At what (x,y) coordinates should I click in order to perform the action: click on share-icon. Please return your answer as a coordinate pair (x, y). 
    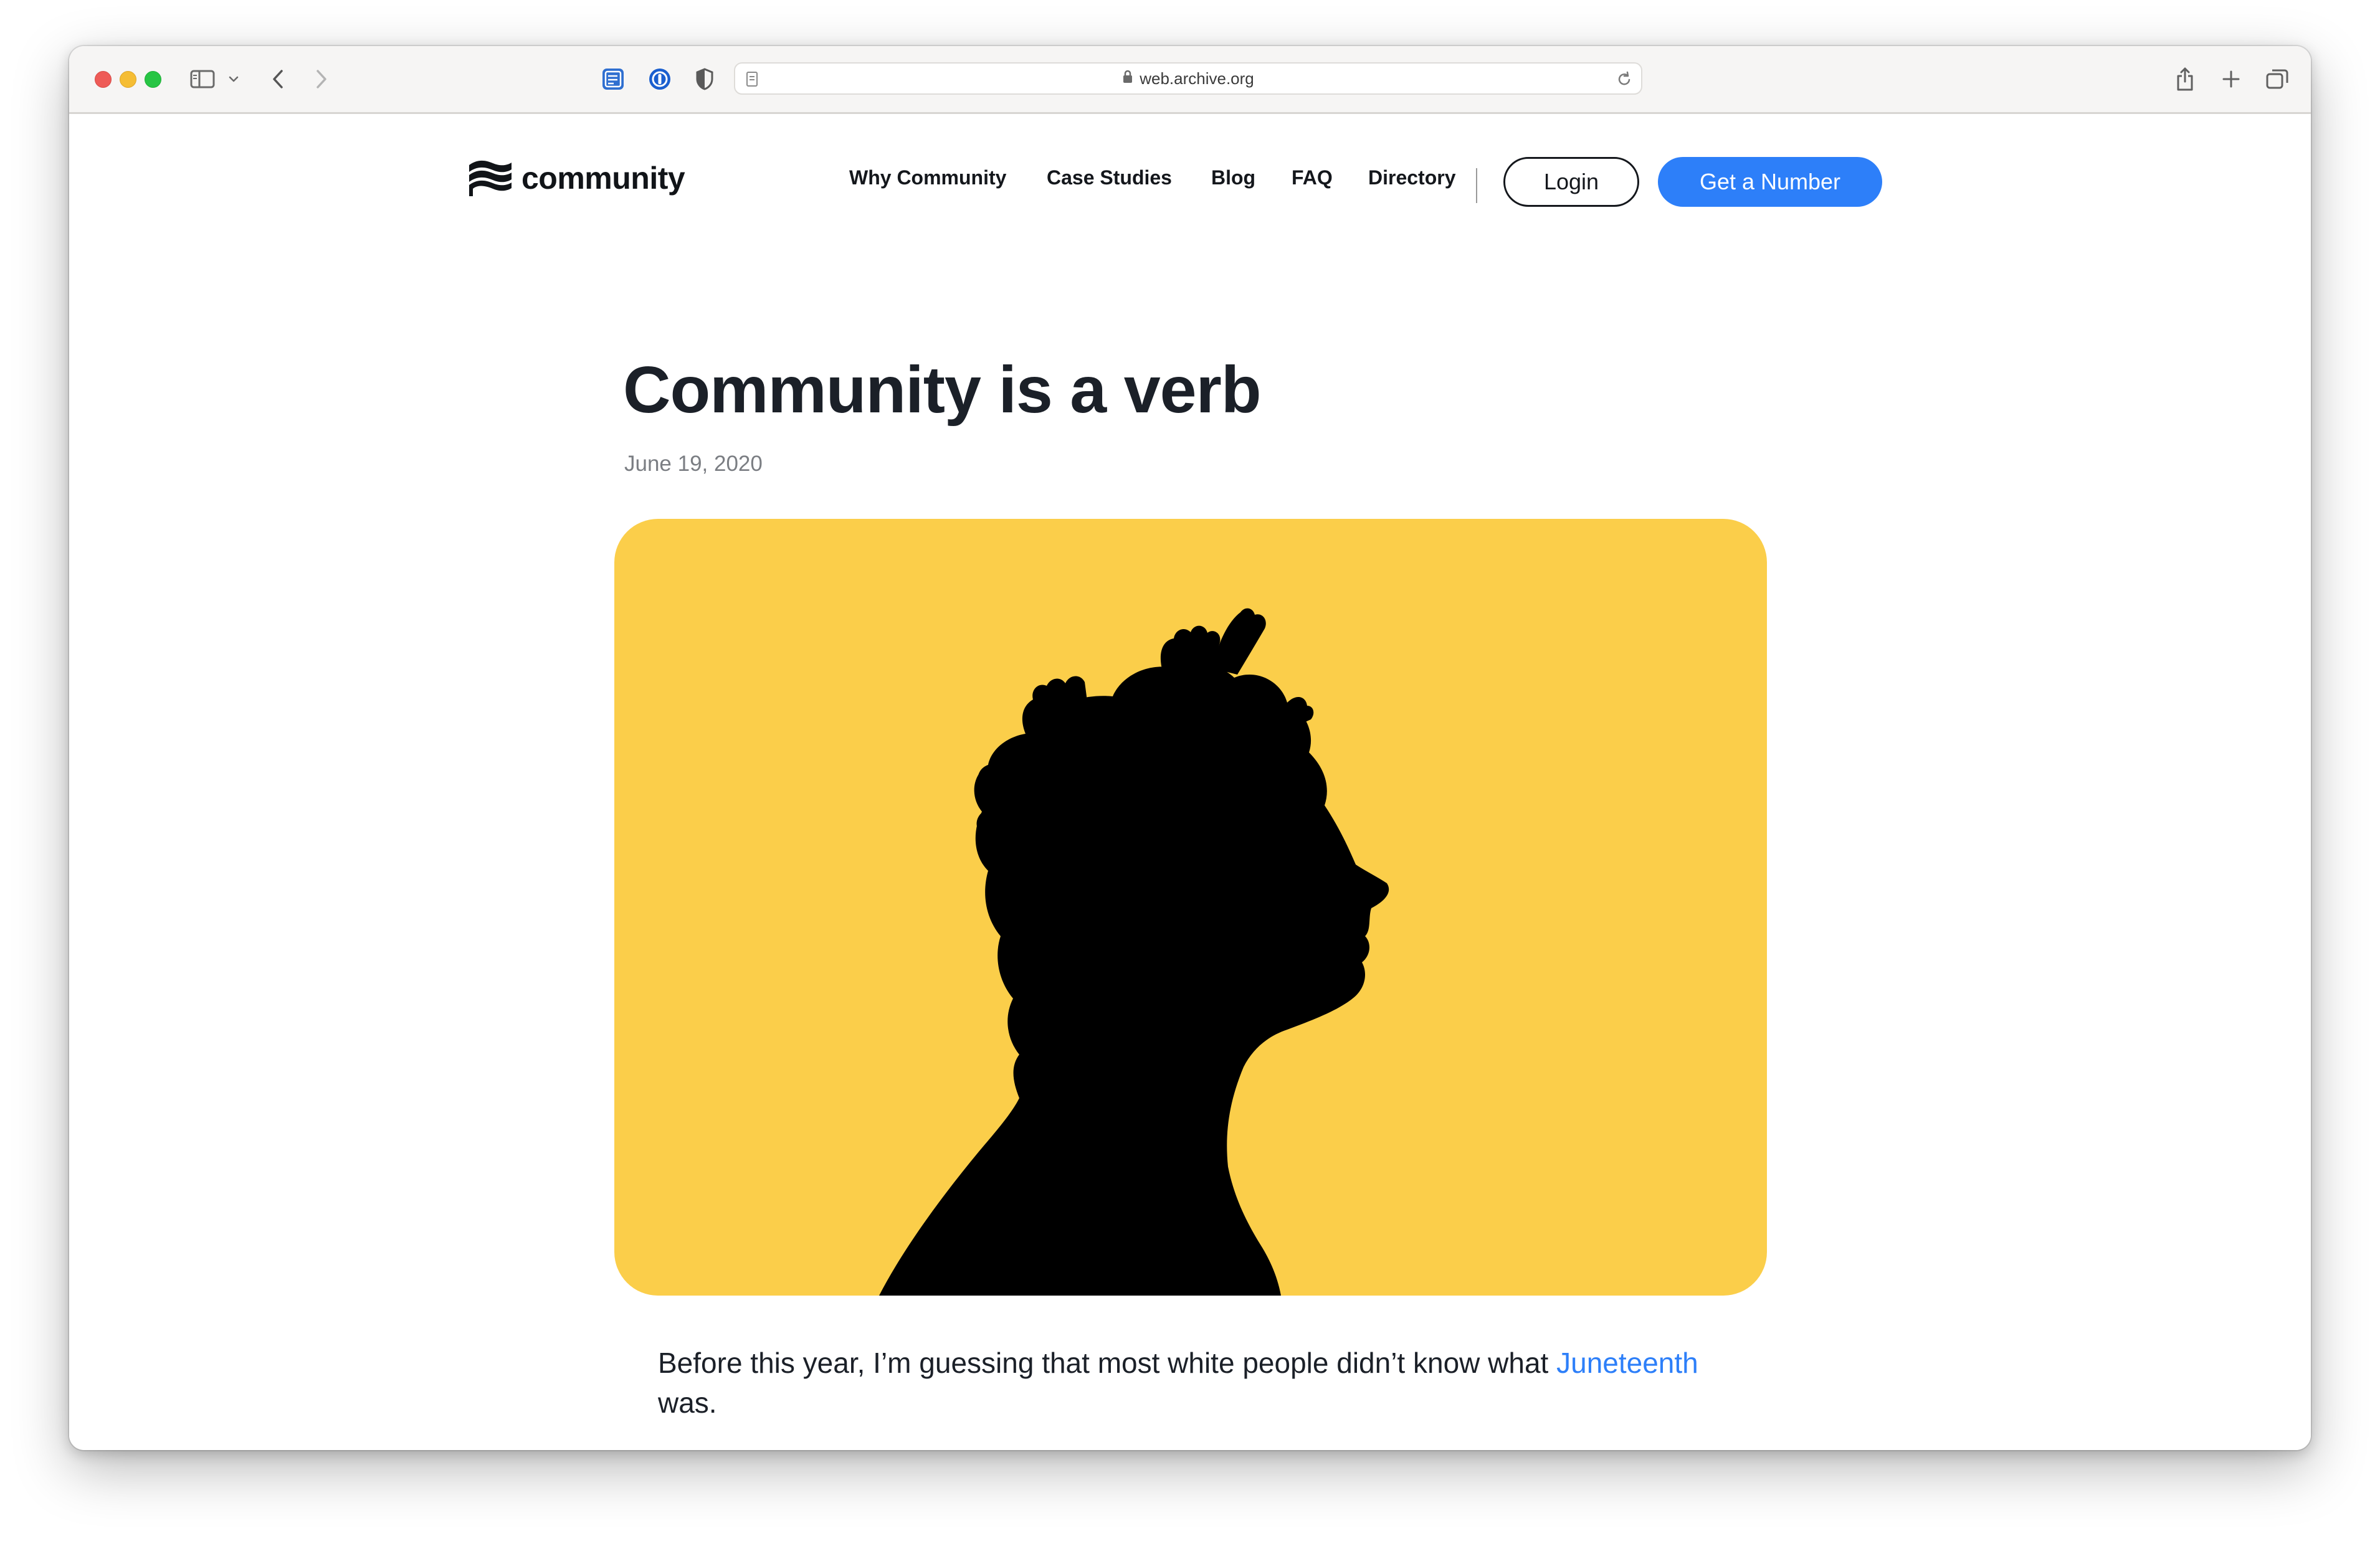
    Looking at the image, I should click on (2185, 79).